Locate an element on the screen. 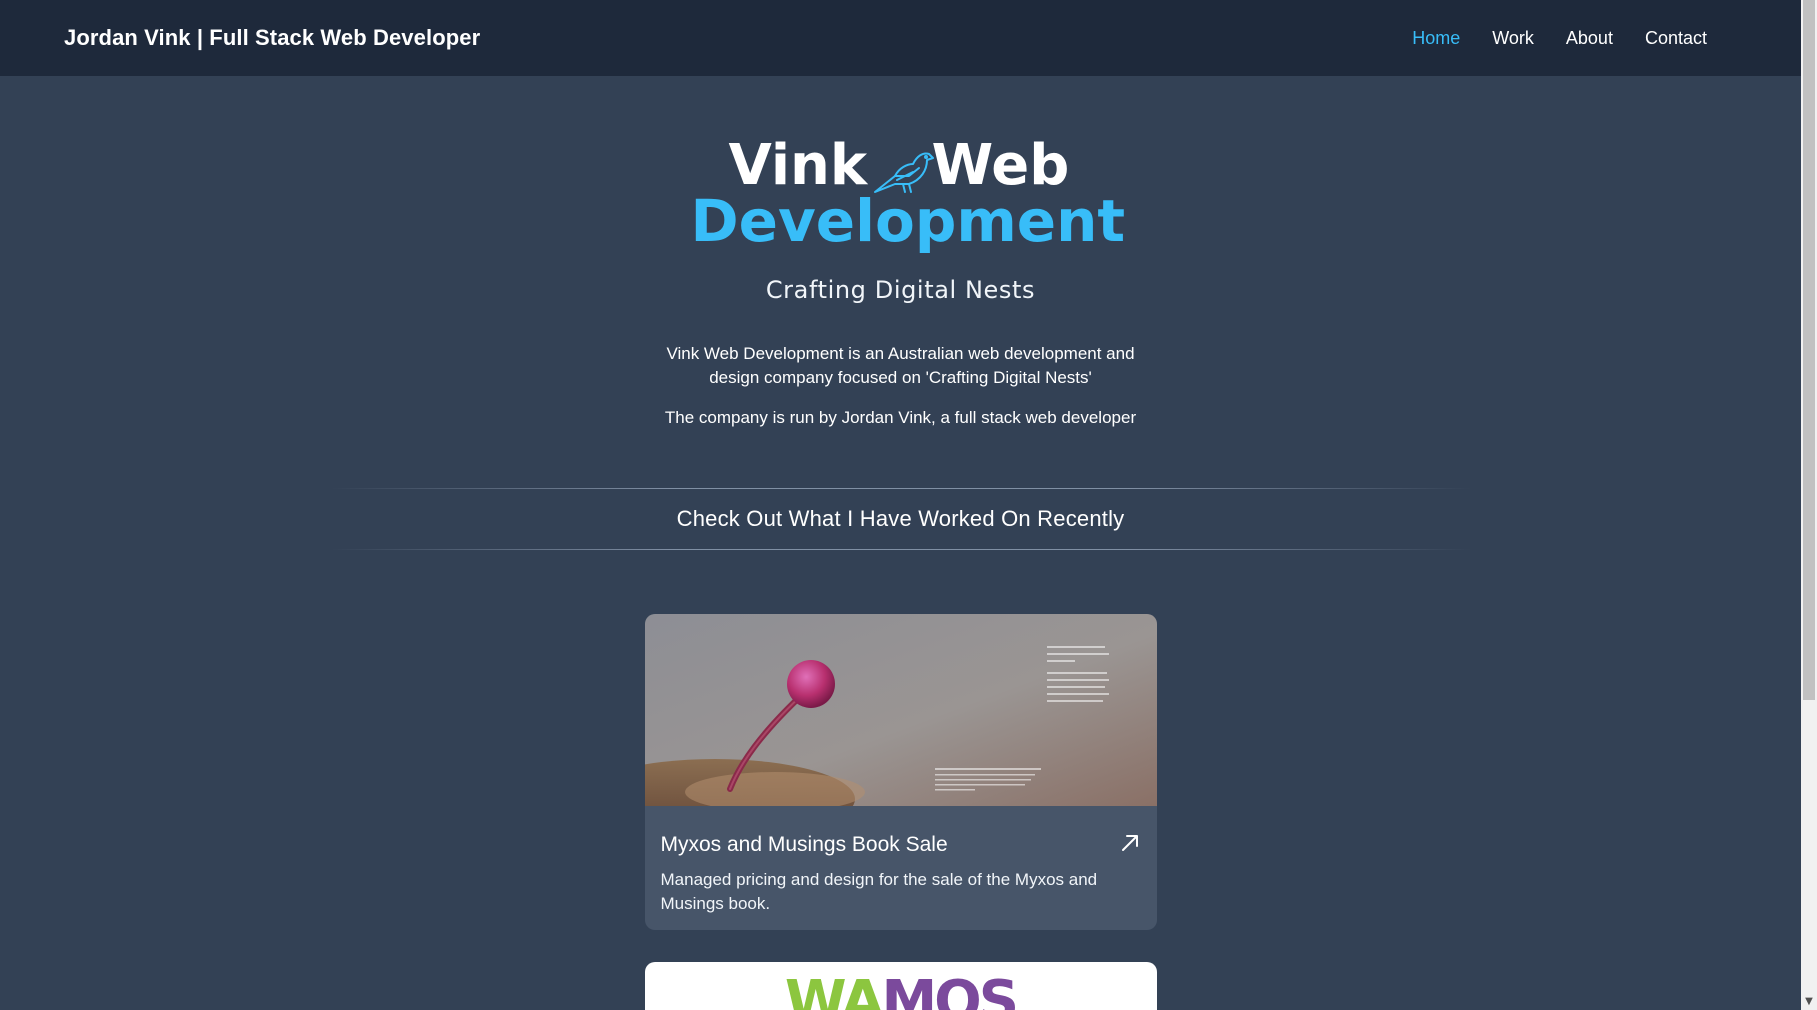 This screenshot has height=1010, width=1817. project-card-wamos: WAMOS is located at coordinates (900, 986).